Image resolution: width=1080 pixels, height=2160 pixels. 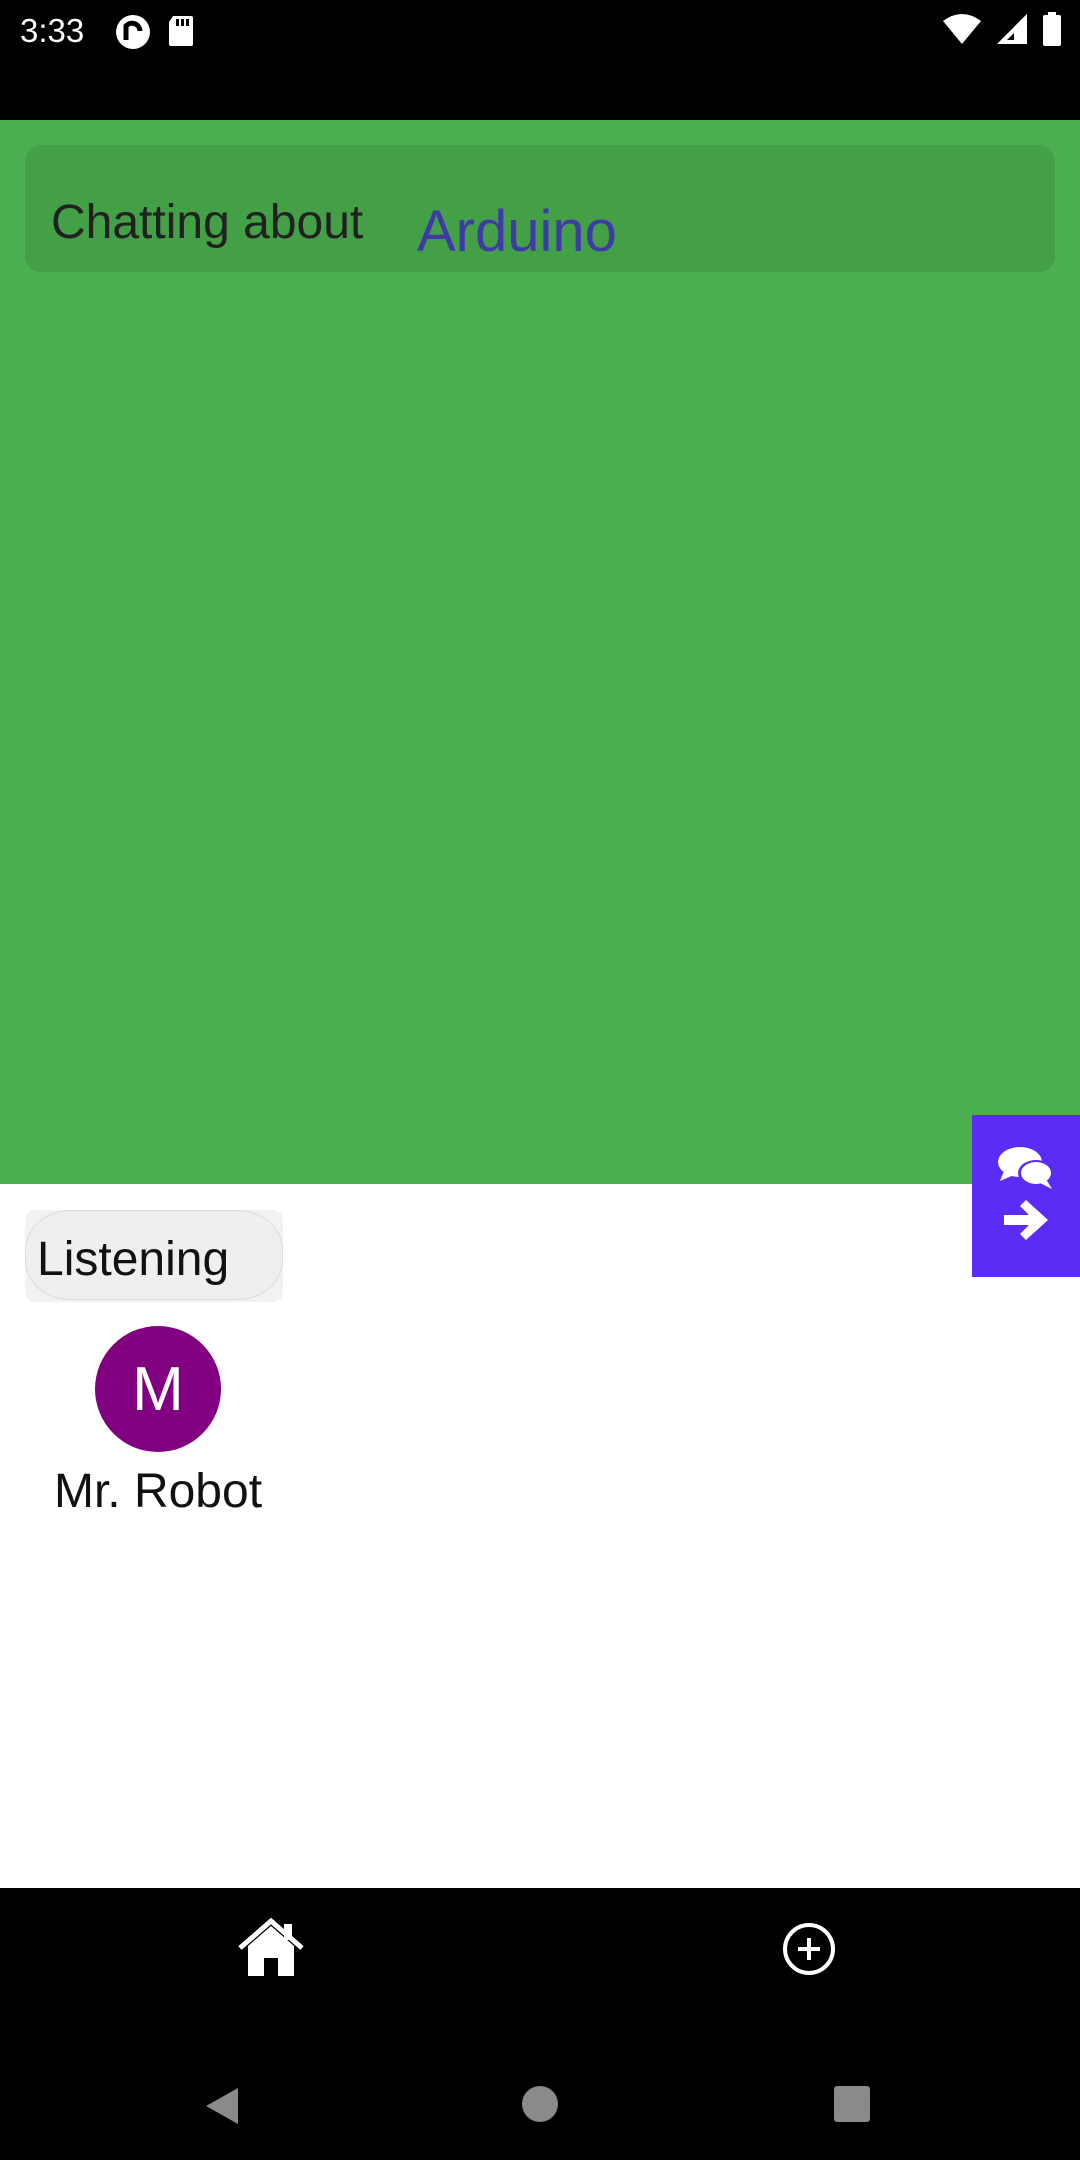 What do you see at coordinates (540, 2024) in the screenshot?
I see `bottom-nav` at bounding box center [540, 2024].